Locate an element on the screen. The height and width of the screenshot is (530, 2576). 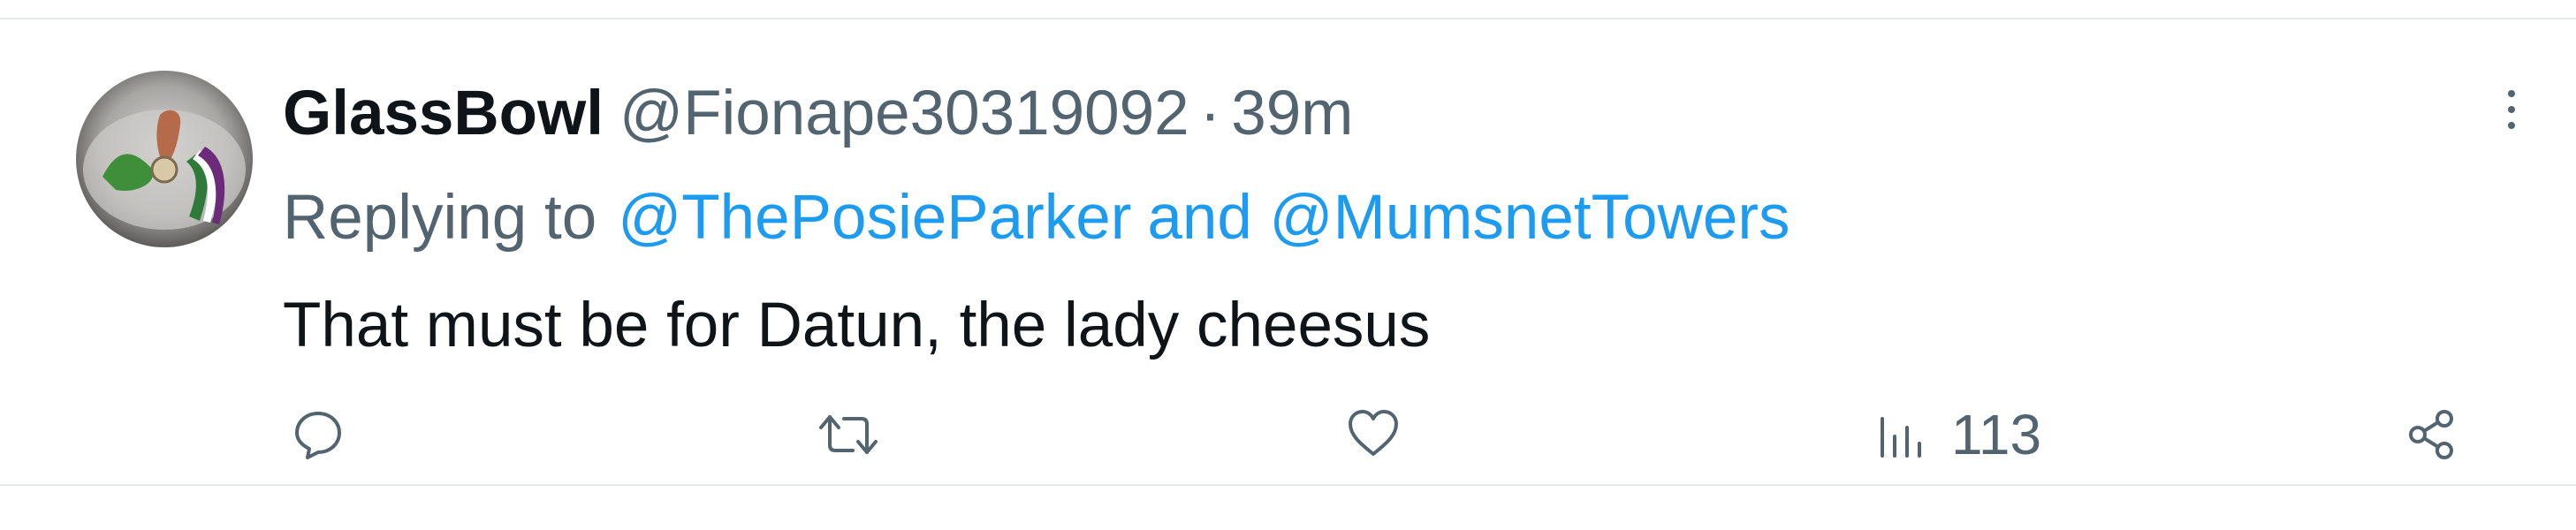
tweet-header: GlassBowl @Fionape30319092 · 39m is located at coordinates (818, 113).